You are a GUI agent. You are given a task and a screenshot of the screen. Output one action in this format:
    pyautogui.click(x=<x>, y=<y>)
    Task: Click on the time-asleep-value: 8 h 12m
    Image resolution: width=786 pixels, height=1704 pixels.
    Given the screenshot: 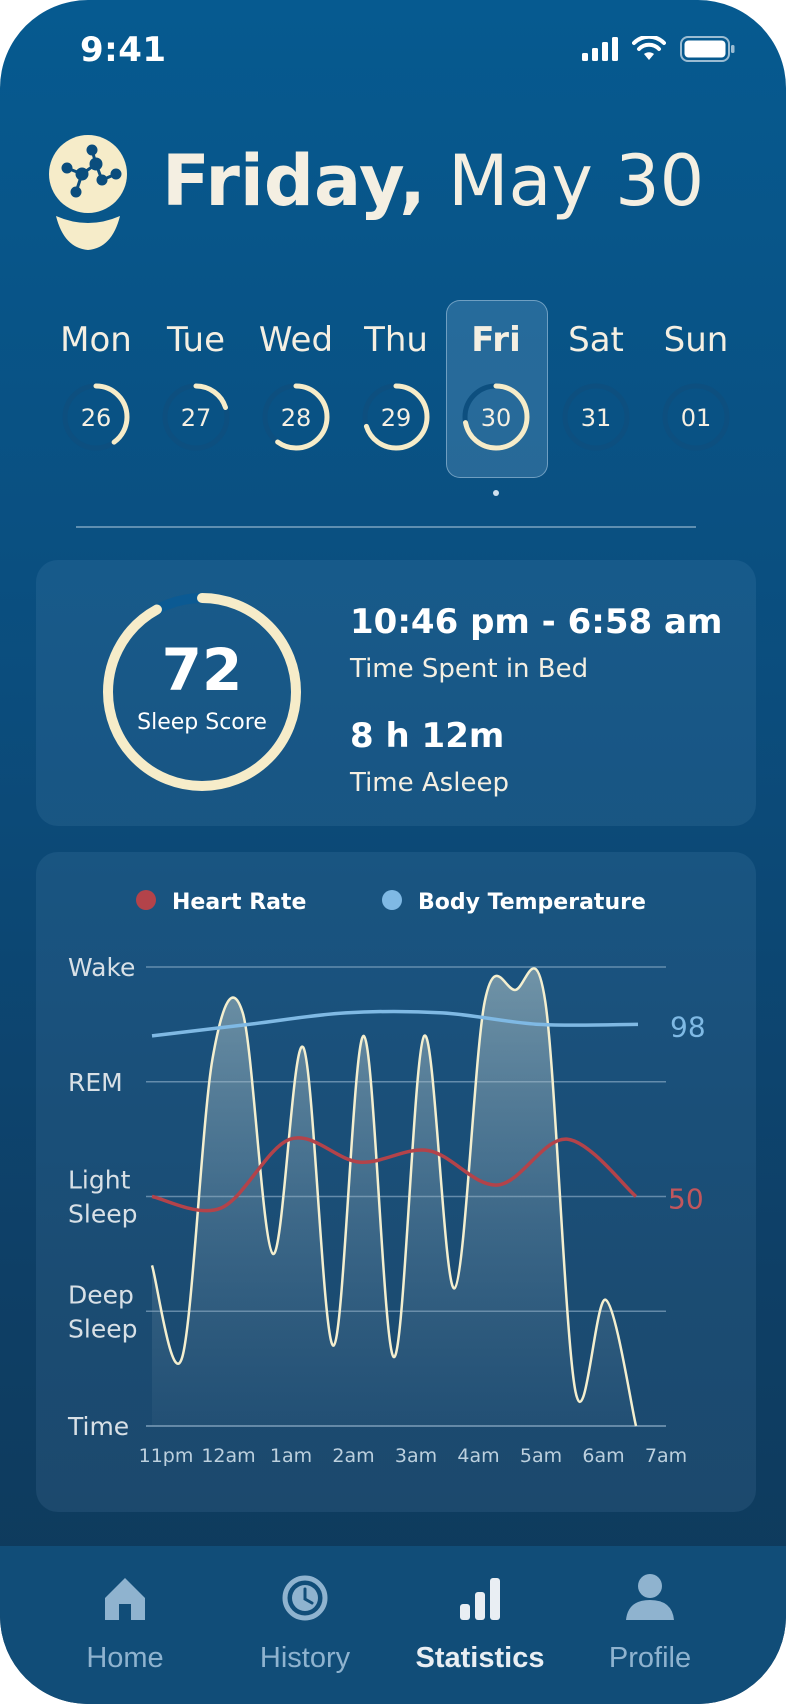 What is the action you would take?
    pyautogui.click(x=427, y=736)
    